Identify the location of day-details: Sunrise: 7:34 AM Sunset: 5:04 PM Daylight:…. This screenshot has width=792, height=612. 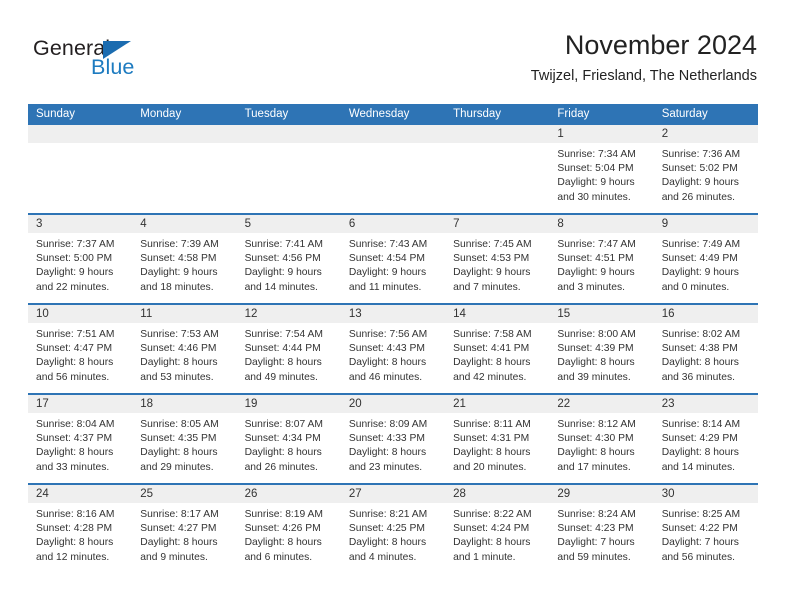
(601, 174).